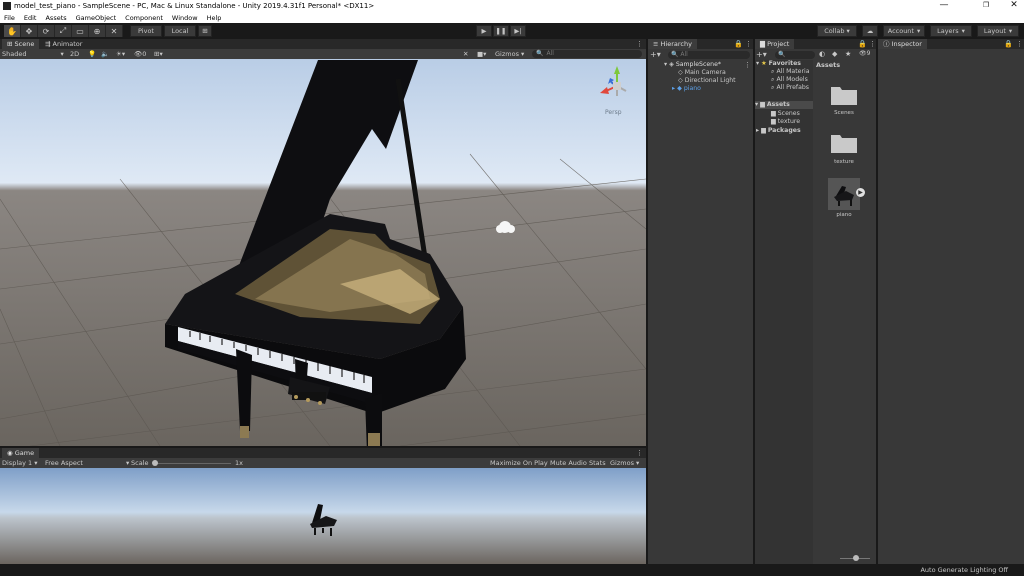  Describe the element at coordinates (30, 18) in the screenshot. I see `menu-edit: Edit` at that location.